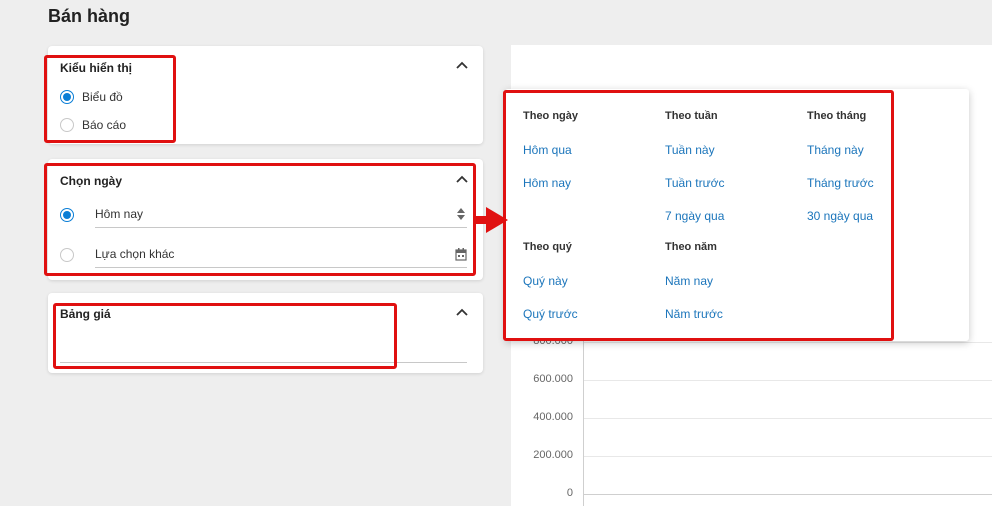  I want to click on today-select: Hôm nay, so click(281, 215).